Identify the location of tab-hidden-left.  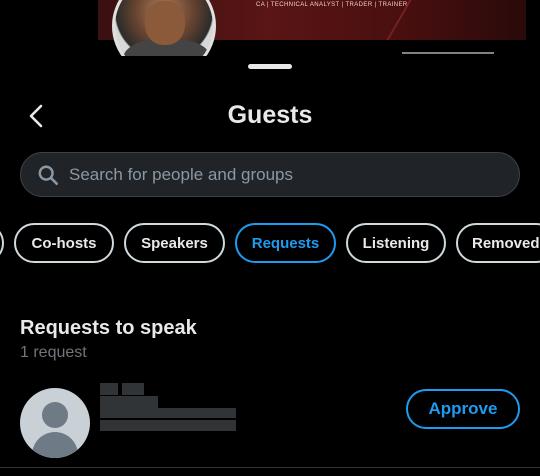
(2, 243).